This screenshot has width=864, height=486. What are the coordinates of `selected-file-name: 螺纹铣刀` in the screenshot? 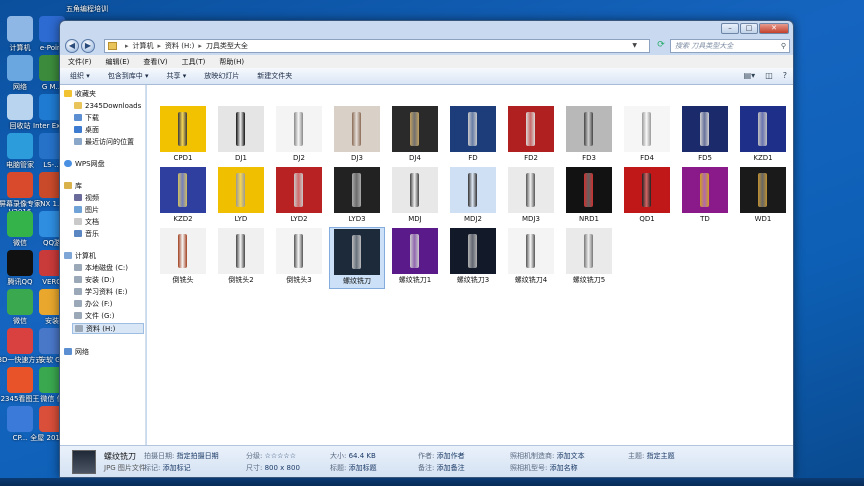 It's located at (120, 456).